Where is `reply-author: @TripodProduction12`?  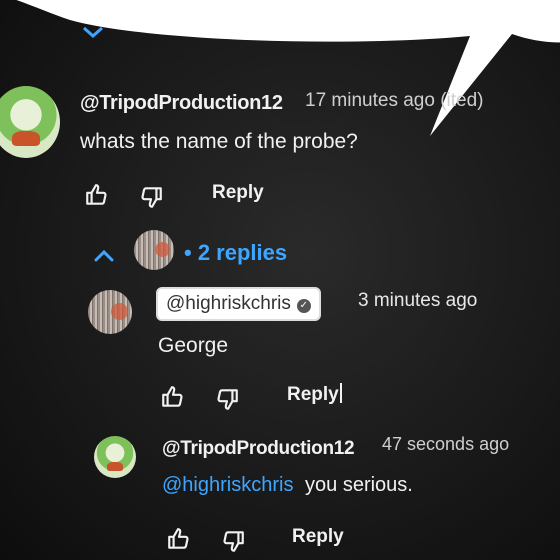 reply-author: @TripodProduction12 is located at coordinates (258, 449).